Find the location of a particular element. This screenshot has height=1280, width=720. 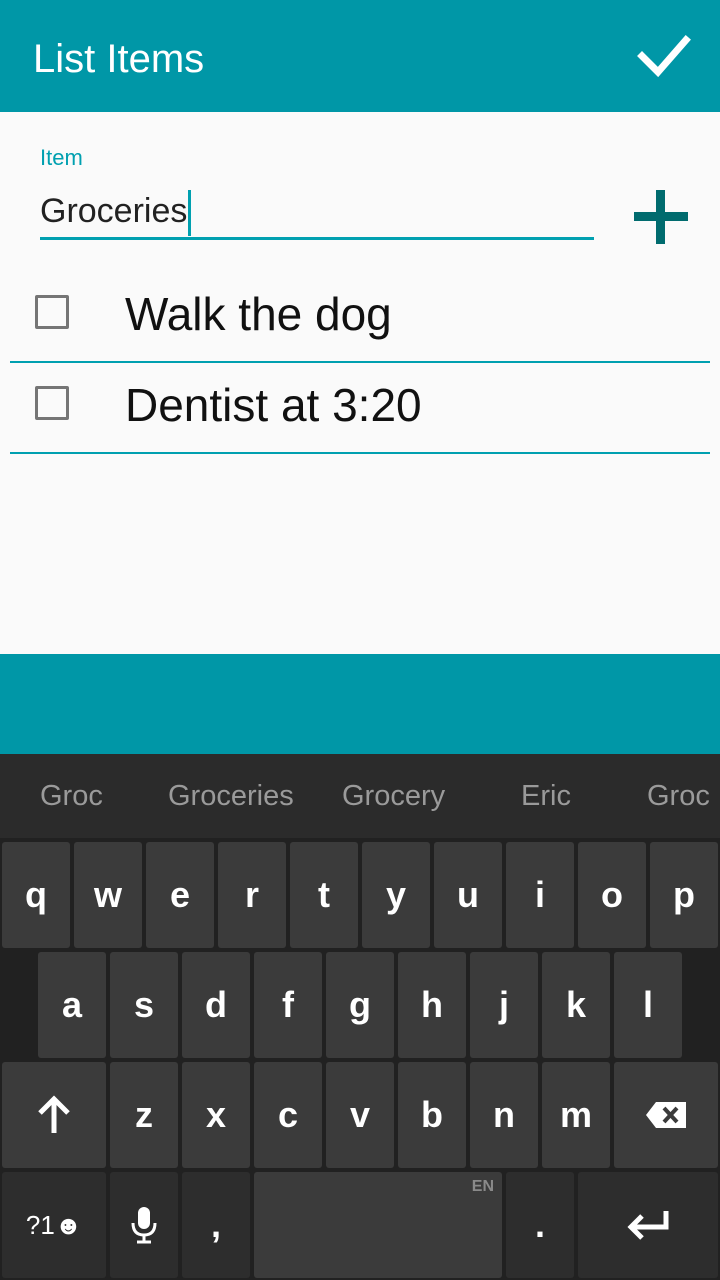

checkmark-icon is located at coordinates (664, 56).